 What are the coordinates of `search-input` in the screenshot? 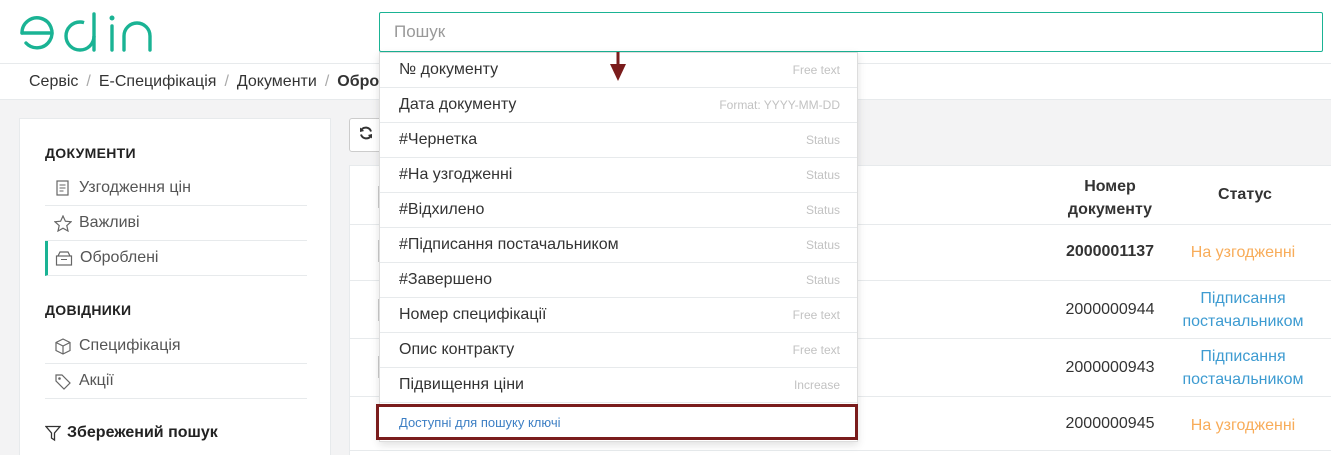 It's located at (851, 32).